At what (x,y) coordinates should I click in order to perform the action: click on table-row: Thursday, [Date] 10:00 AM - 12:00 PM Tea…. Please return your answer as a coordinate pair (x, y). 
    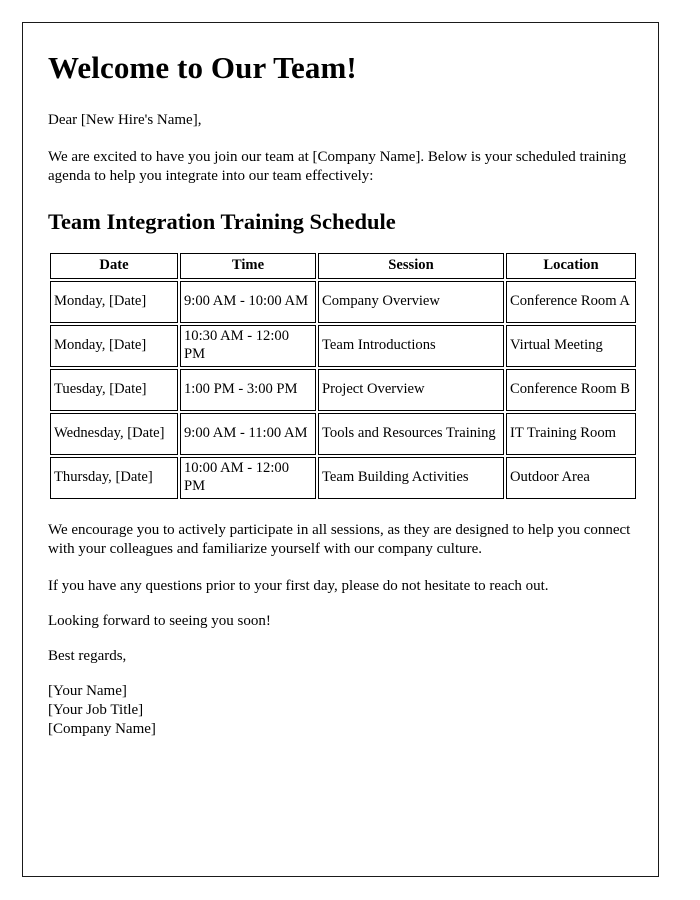
    Looking at the image, I should click on (343, 477).